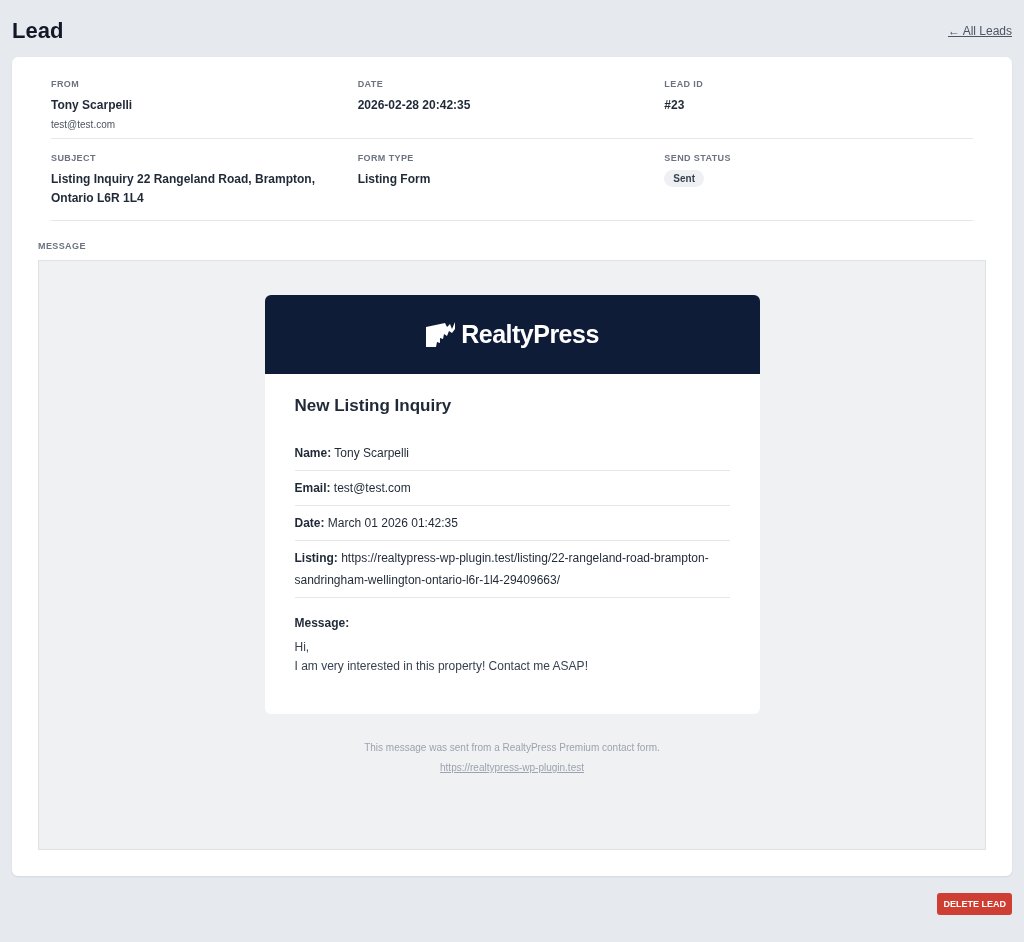  Describe the element at coordinates (697, 158) in the screenshot. I see `field-label: SEND STATUS` at that location.